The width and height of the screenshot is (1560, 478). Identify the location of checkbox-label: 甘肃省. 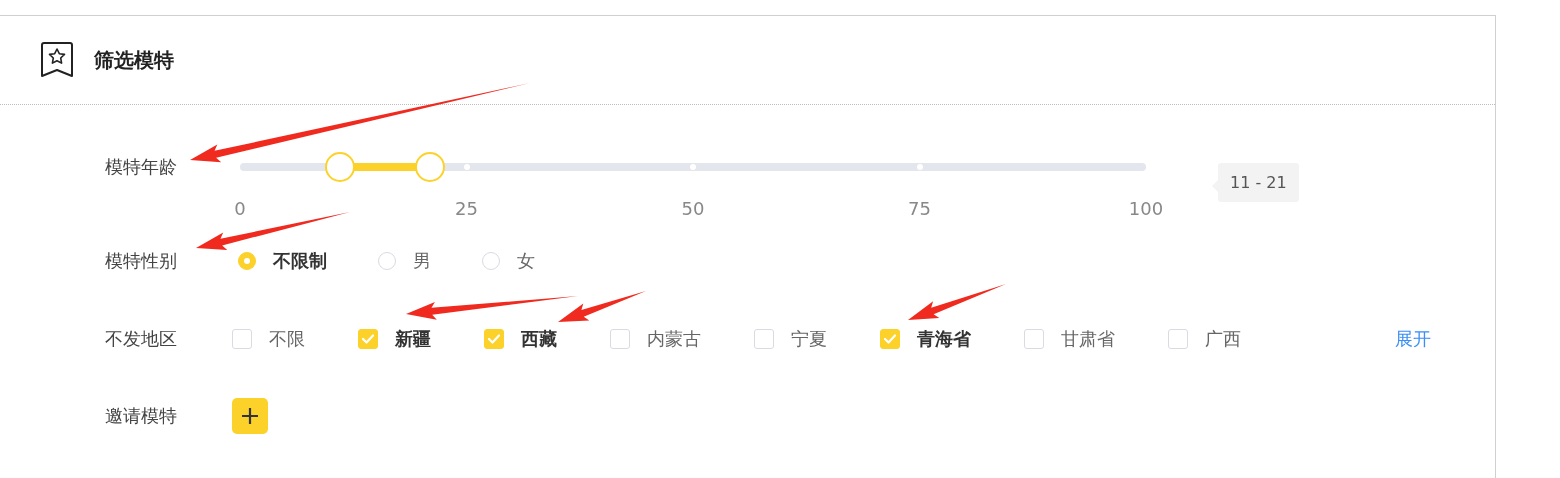
(1088, 339).